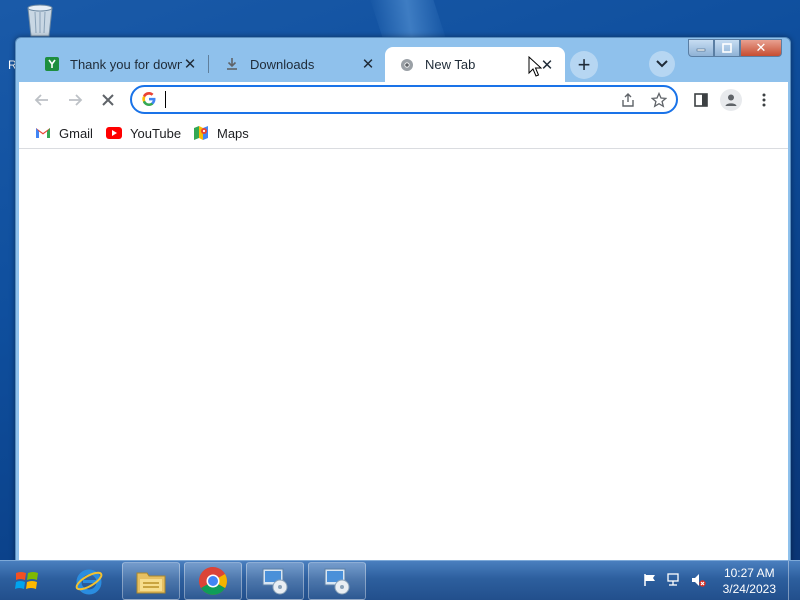 Image resolution: width=800 pixels, height=600 pixels. What do you see at coordinates (165, 99) in the screenshot?
I see `text-caret` at bounding box center [165, 99].